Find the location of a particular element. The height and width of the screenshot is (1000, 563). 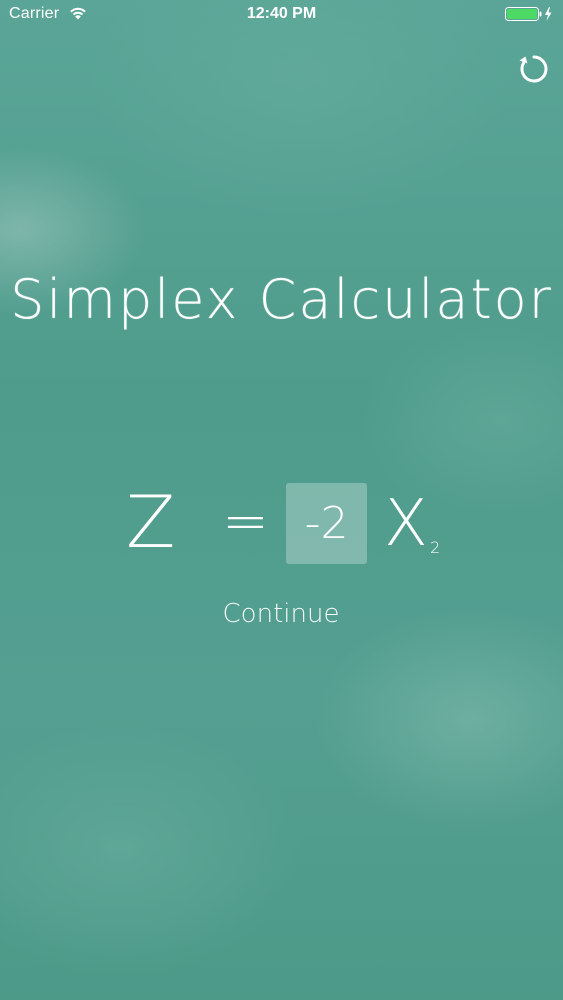

variable-subscript: 2 is located at coordinates (435, 547).